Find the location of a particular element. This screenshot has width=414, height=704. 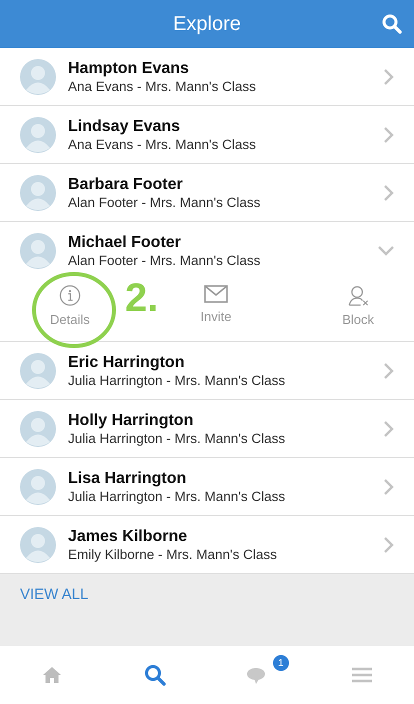

home-icon is located at coordinates (52, 675).